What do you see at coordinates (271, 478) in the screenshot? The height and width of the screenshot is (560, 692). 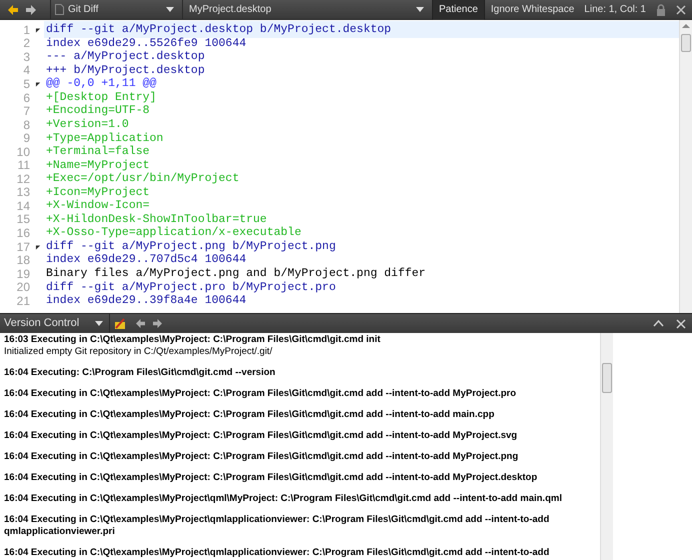 I see `log-command: 16:04 Executing in C:\Qt\examples\MyProject: C:\Program Files\Git\cmd\git.cmd add --intent-to-add MyProject.desktop` at bounding box center [271, 478].